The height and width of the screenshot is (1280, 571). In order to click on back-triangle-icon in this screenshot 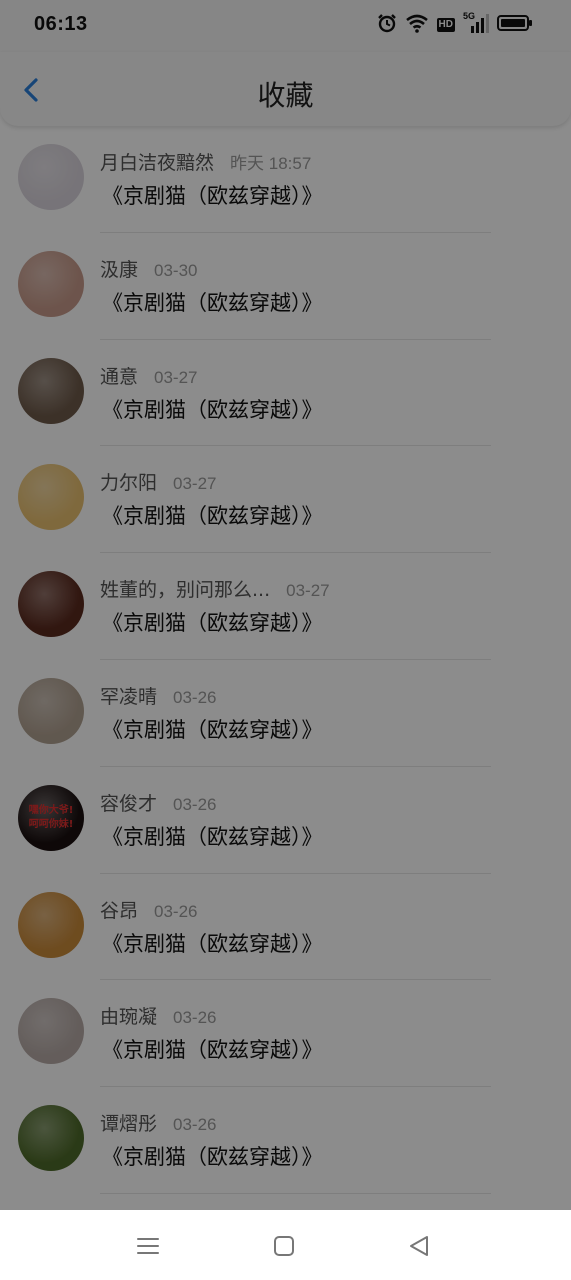, I will do `click(419, 1246)`.